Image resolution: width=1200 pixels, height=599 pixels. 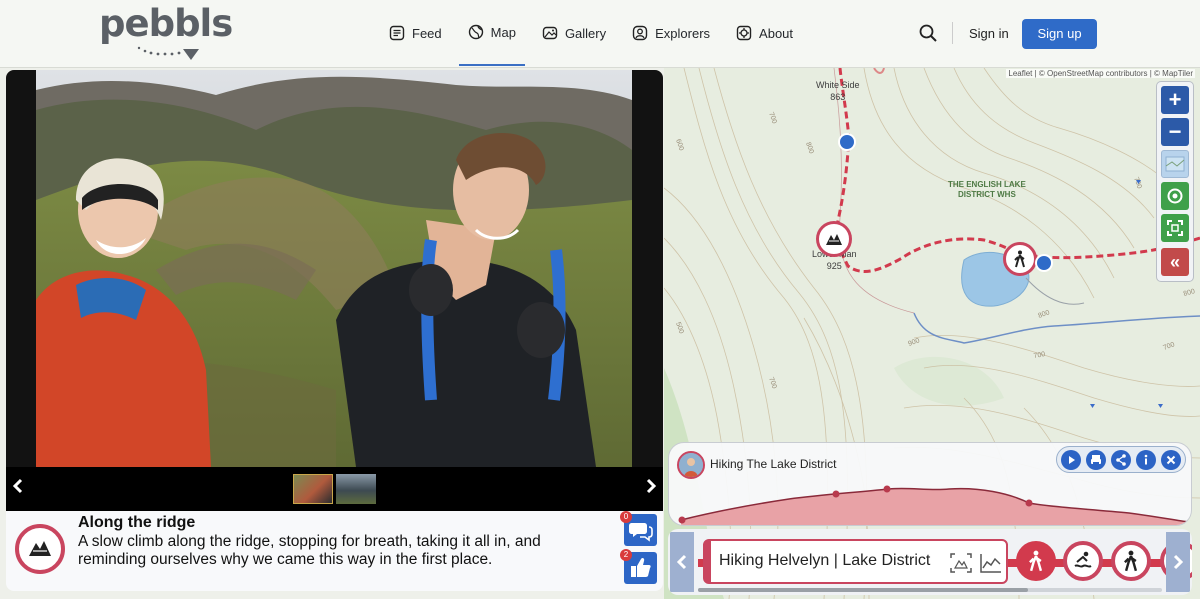 I want to click on main-nav: Feed Map Gallery Explorers About, so click(x=595, y=33).